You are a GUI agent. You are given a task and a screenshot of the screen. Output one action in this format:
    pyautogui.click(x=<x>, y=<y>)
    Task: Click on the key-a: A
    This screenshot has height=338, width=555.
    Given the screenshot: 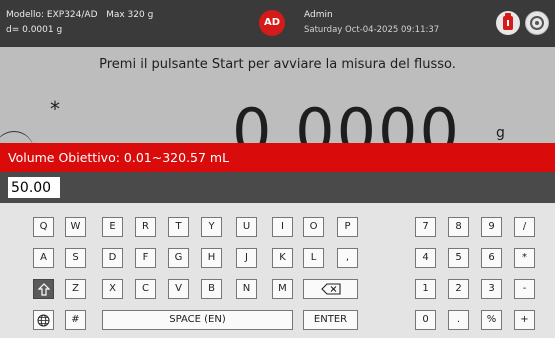 What is the action you would take?
    pyautogui.click(x=43, y=258)
    